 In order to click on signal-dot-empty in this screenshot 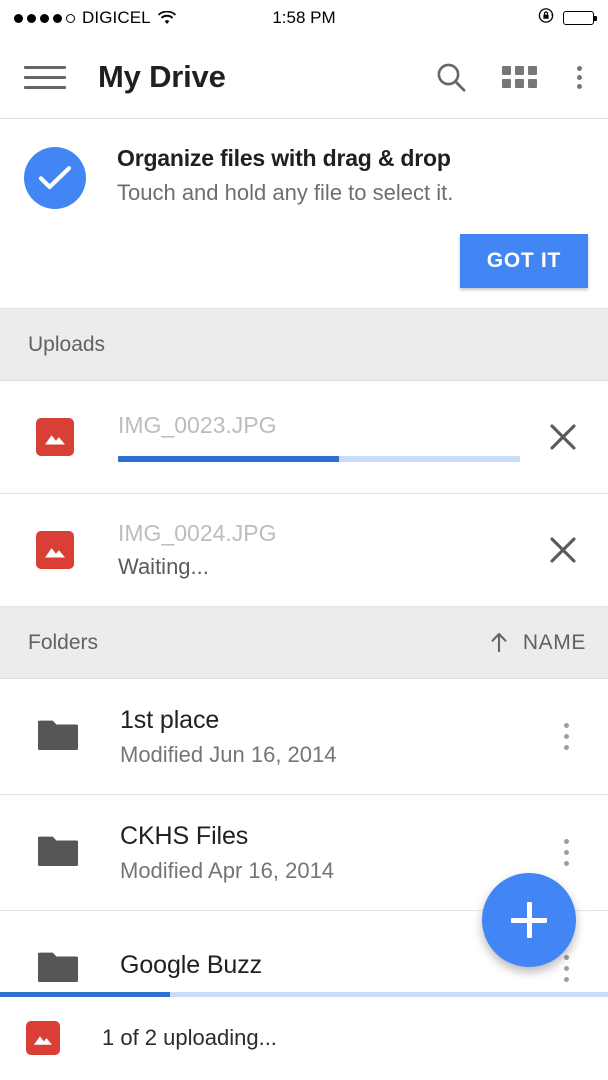, I will do `click(70, 18)`.